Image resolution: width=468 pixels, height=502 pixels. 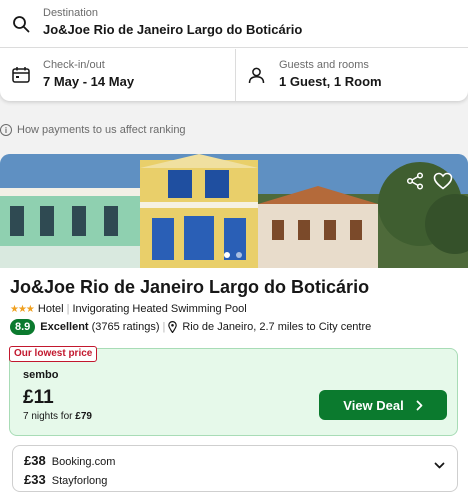 I want to click on hotel-name: Jo&Joe Rio de Janeiro Largo do Boticário, so click(x=189, y=287).